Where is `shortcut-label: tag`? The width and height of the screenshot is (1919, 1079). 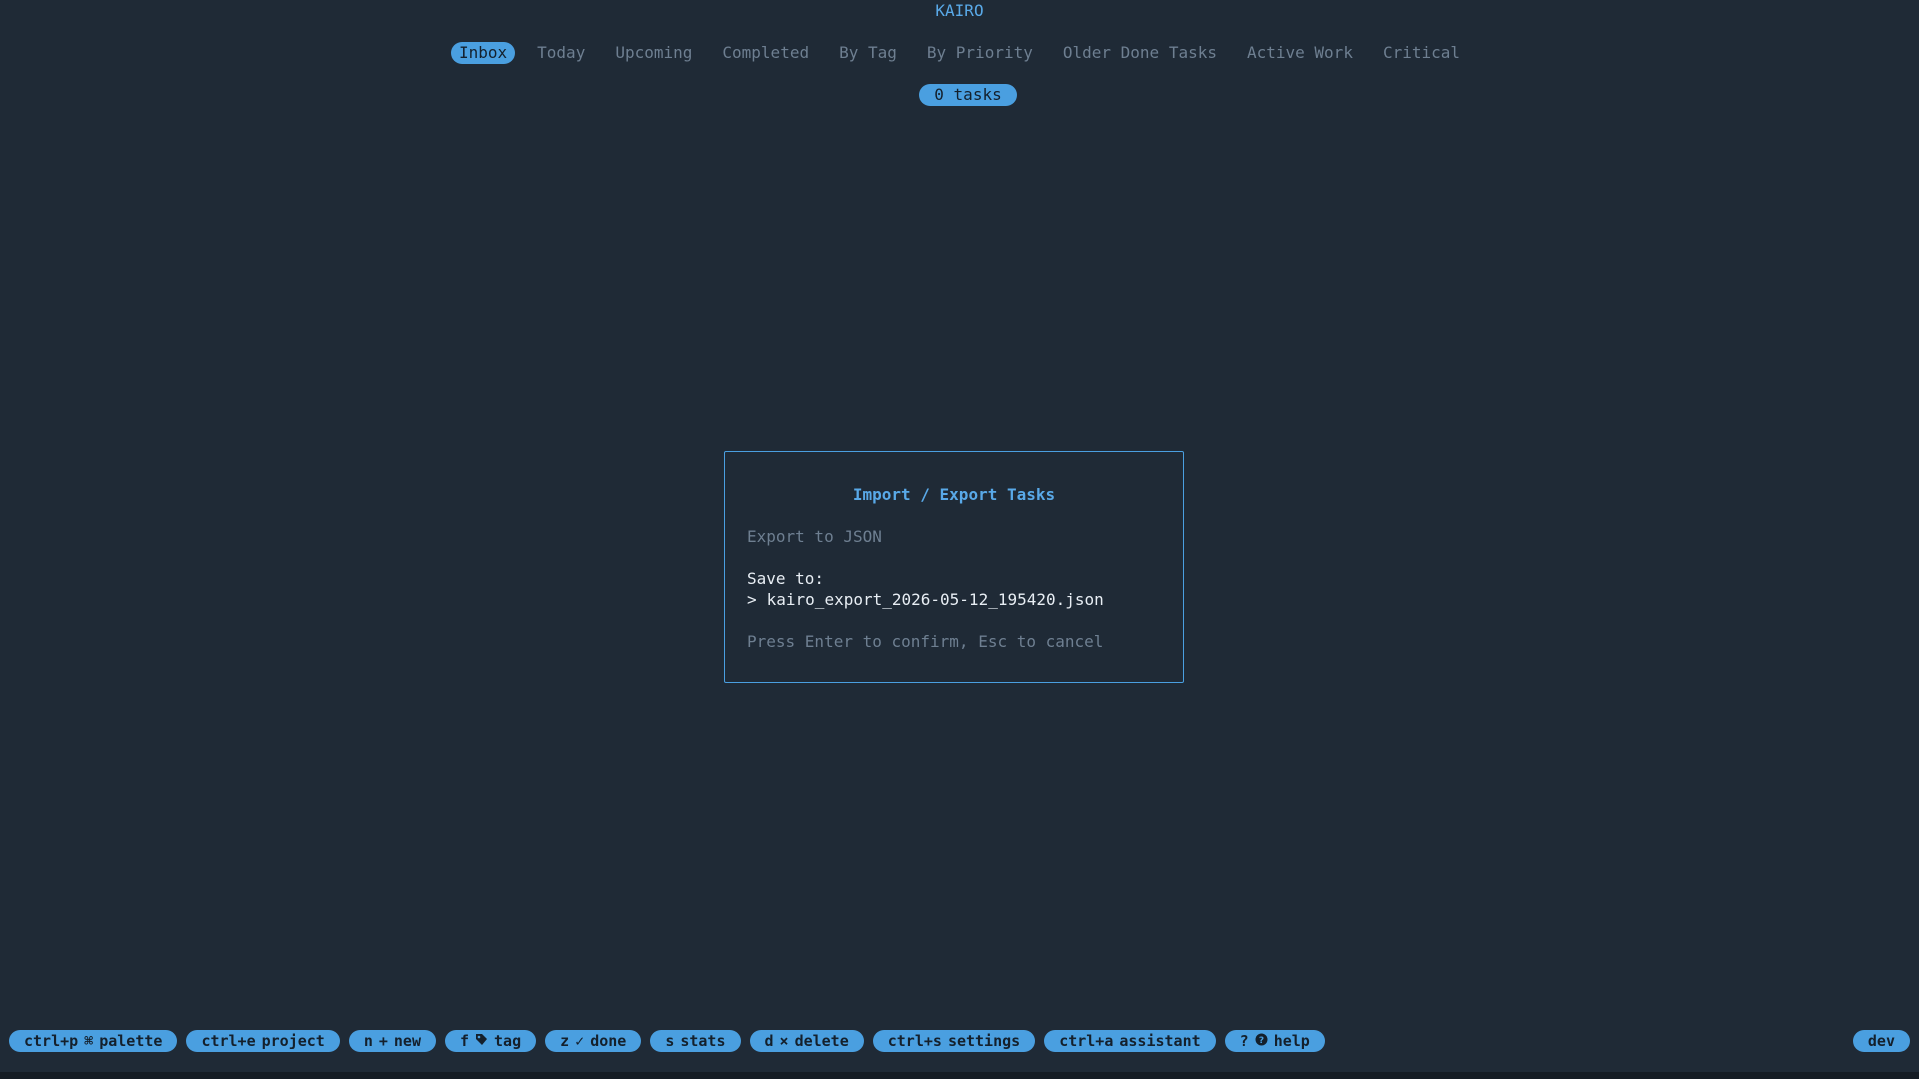 shortcut-label: tag is located at coordinates (508, 1041).